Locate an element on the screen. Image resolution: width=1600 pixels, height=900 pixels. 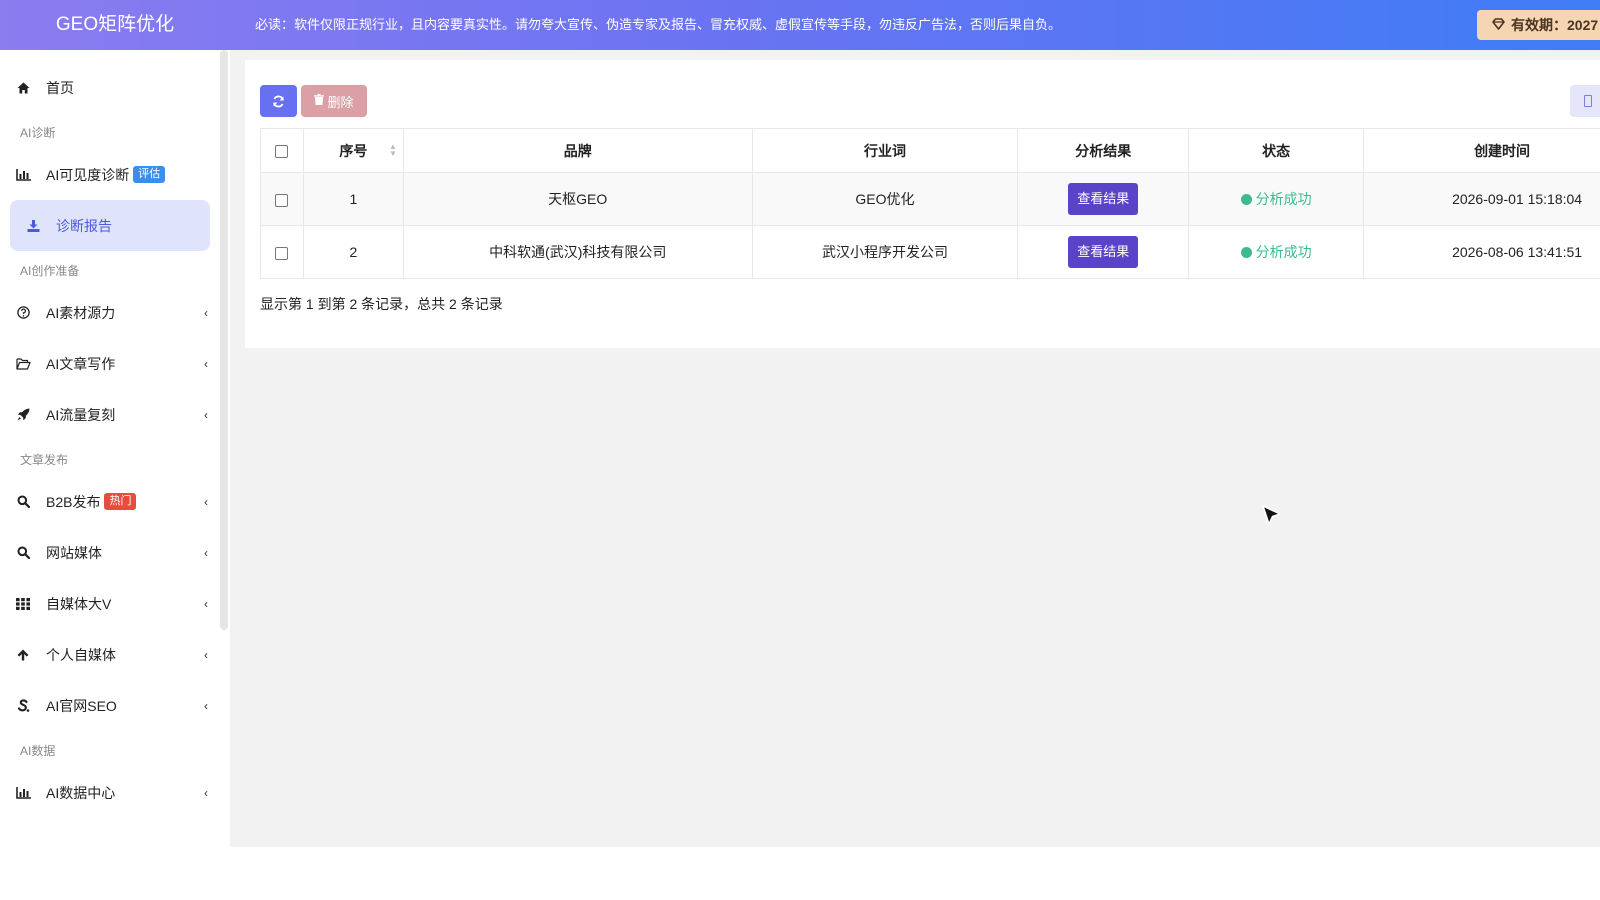
sidebar-item-label: 网站媒体 is located at coordinates (74, 552).